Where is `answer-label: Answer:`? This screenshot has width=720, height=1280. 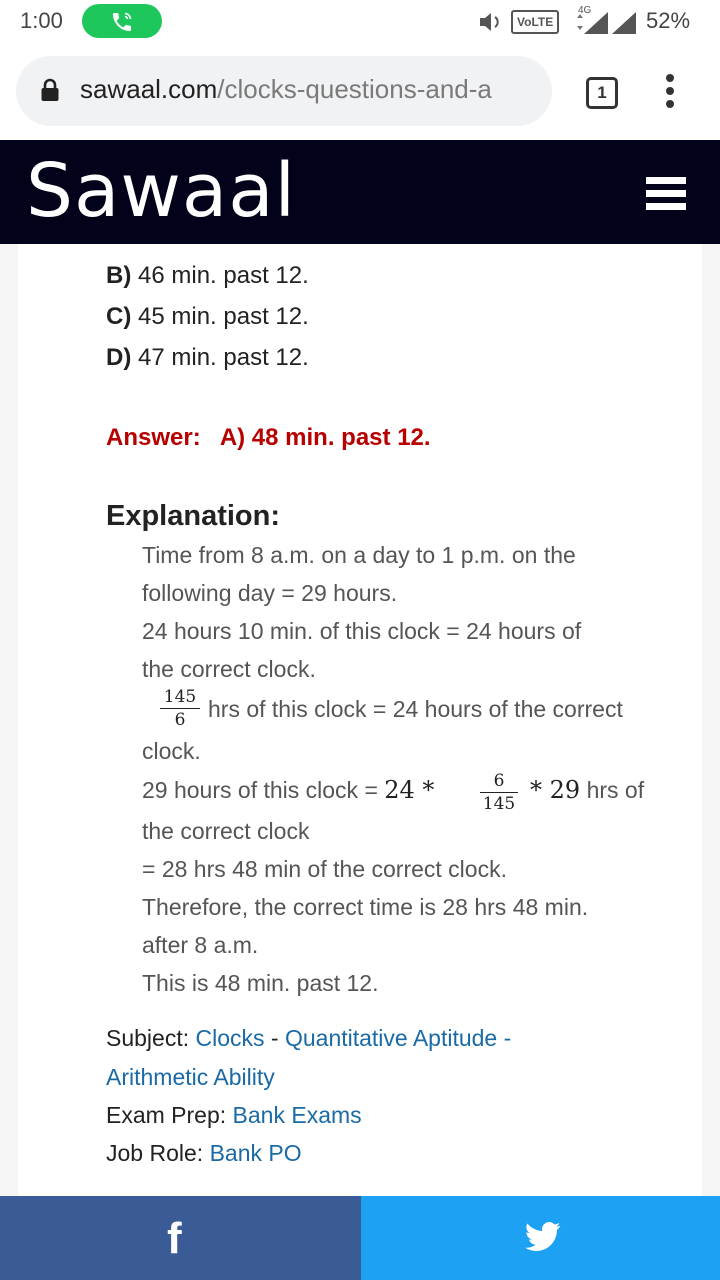
answer-label: Answer: is located at coordinates (153, 437).